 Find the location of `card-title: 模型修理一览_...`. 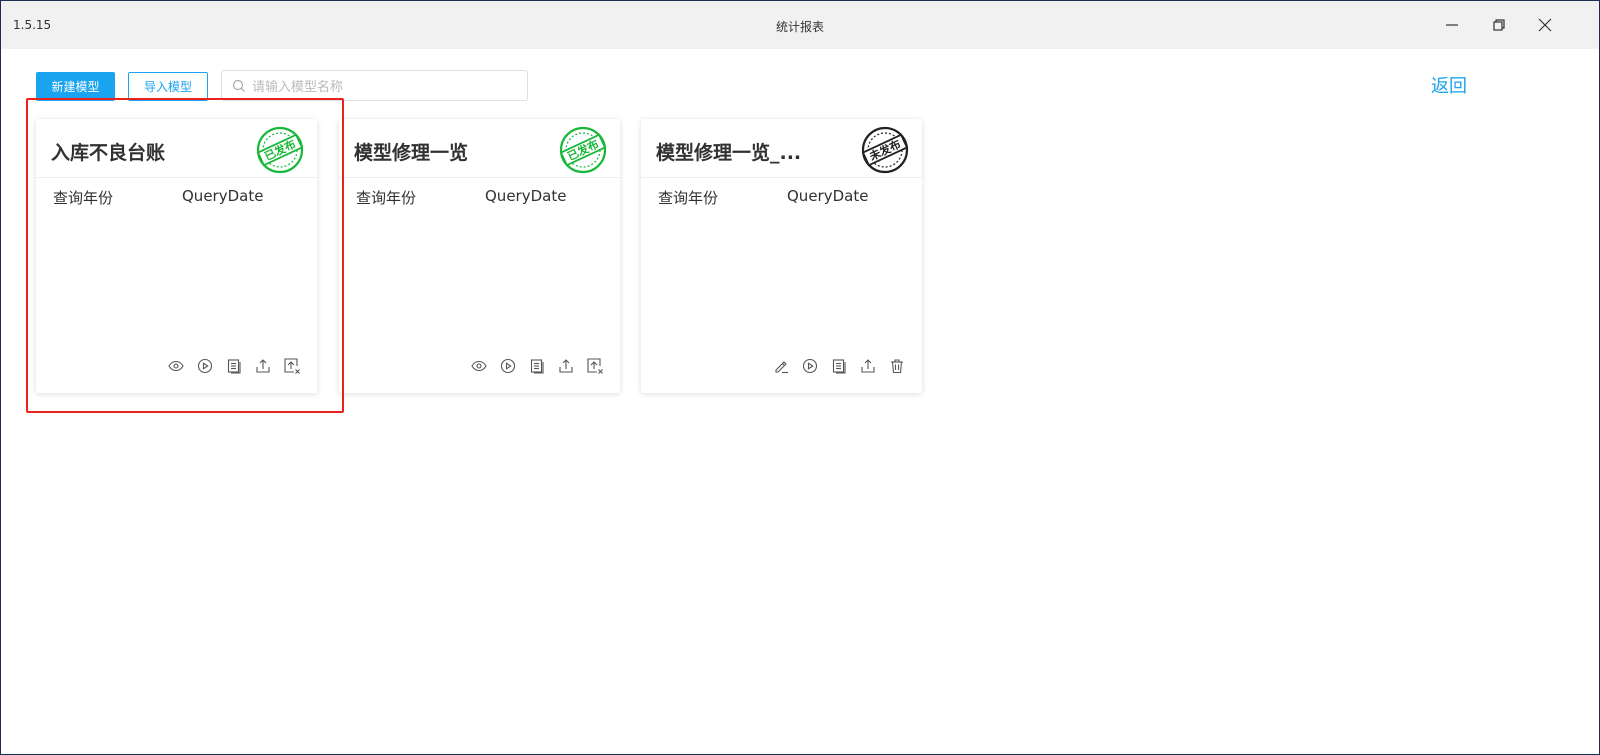

card-title: 模型修理一览_... is located at coordinates (729, 153).